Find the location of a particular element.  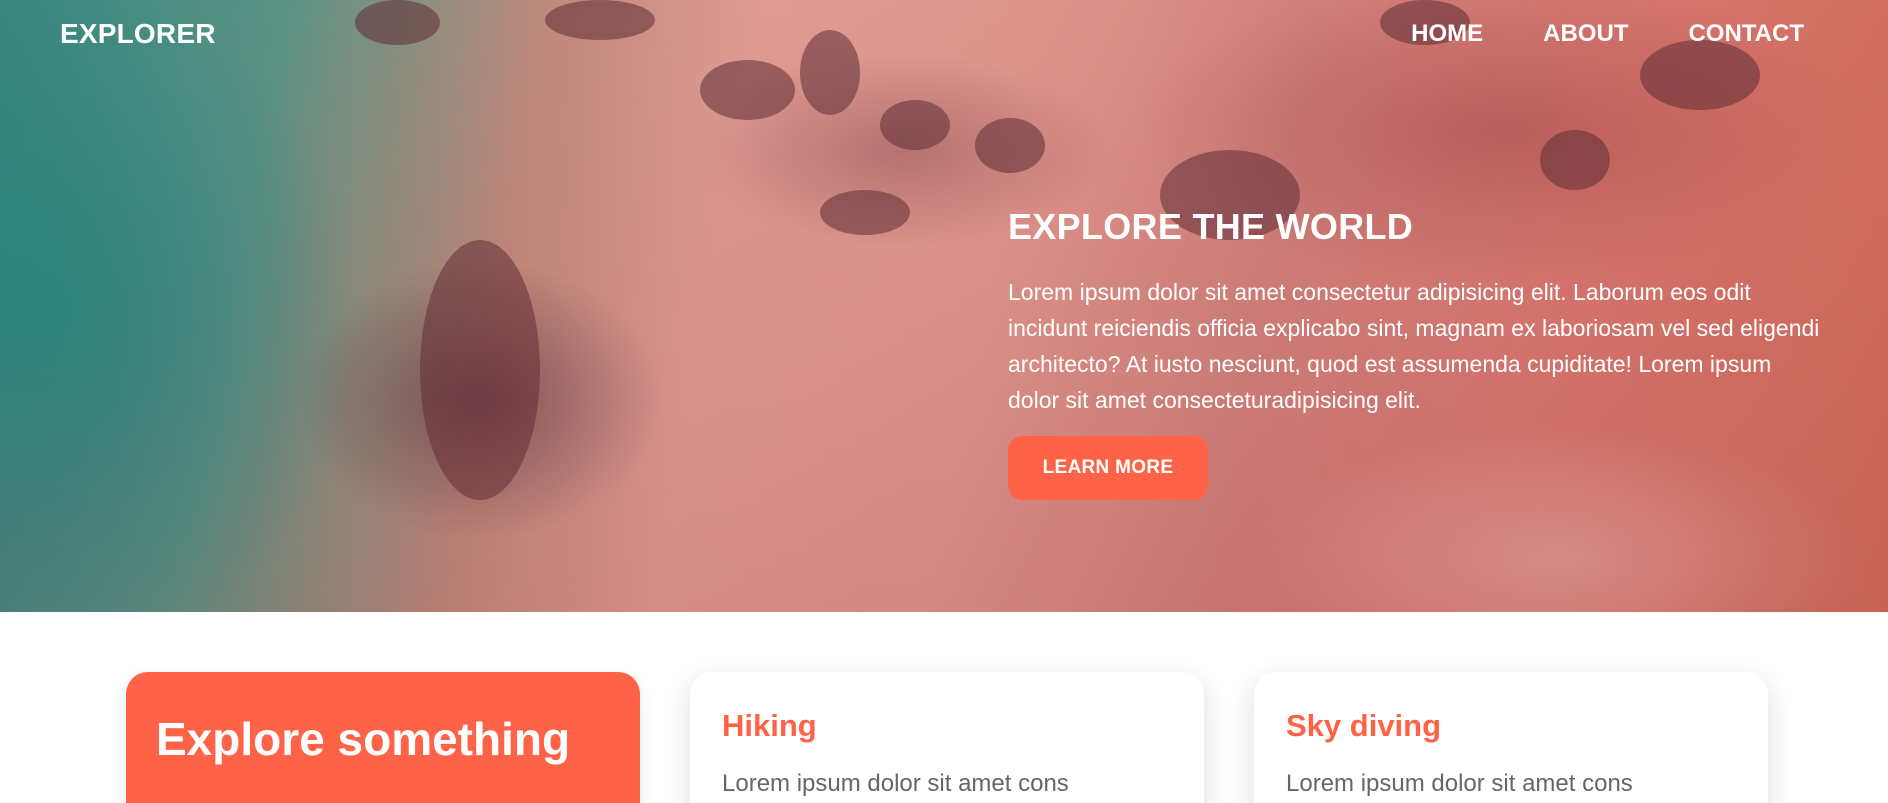

card-hiking: Hiking Lorem ipsum dolor sit amet cons is located at coordinates (947, 737).